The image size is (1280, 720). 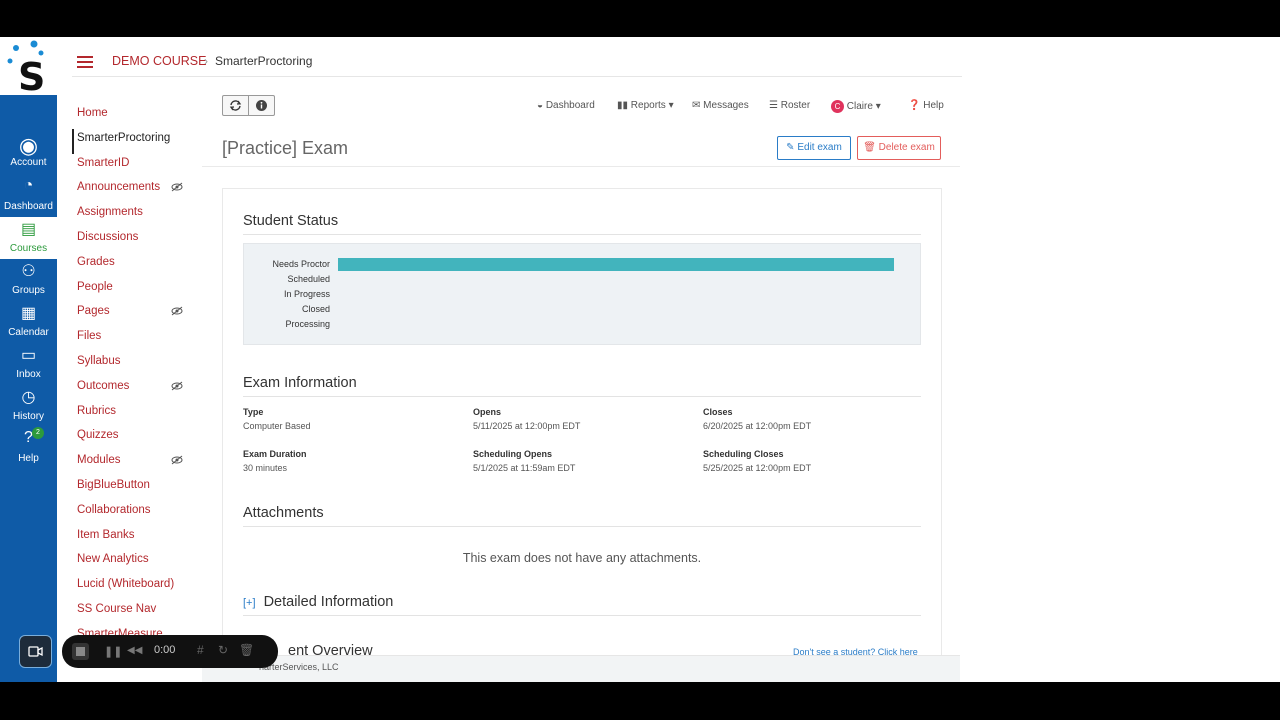 I want to click on caret-down-icon: ▾, so click(x=878, y=106).